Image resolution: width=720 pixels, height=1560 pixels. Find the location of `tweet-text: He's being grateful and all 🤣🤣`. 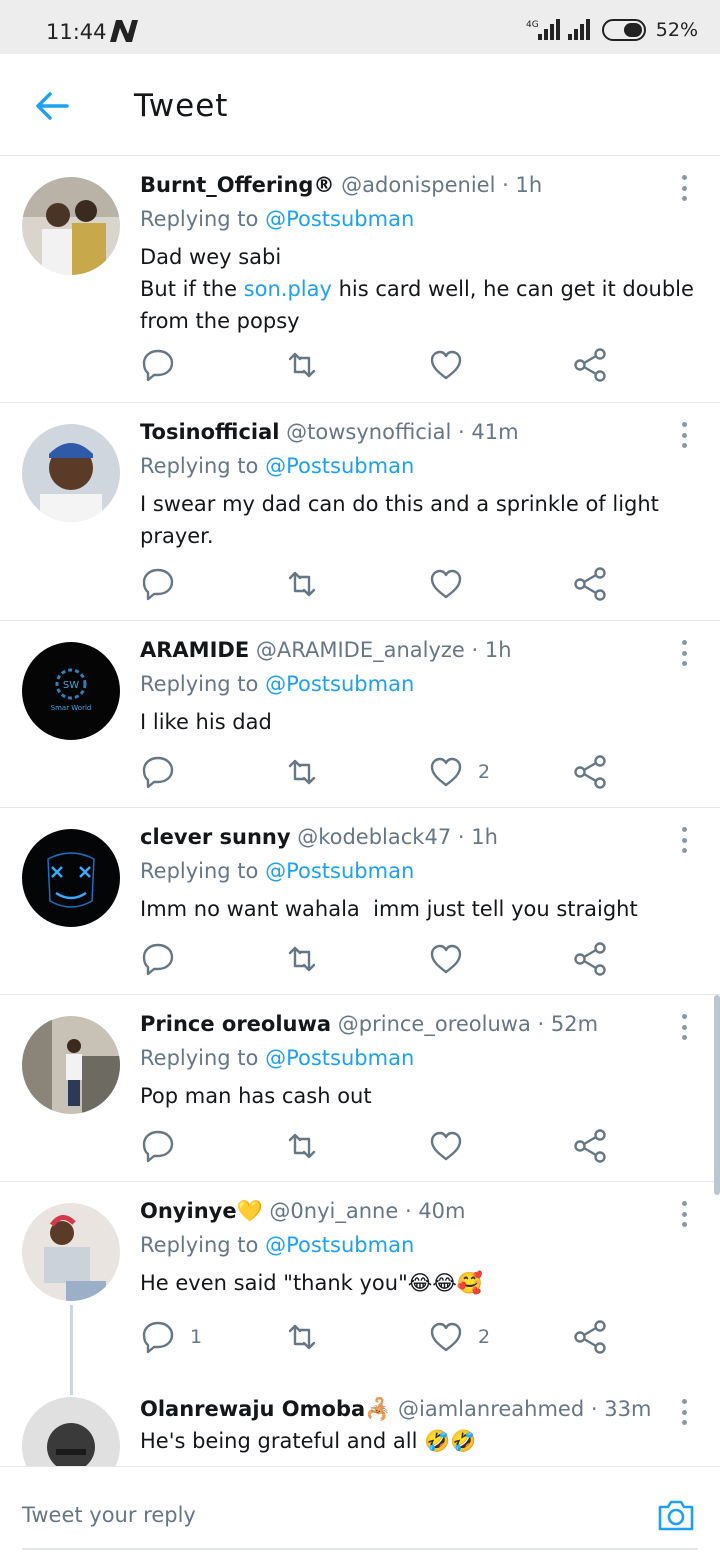

tweet-text: He's being grateful and all 🤣🤣 is located at coordinates (308, 1441).